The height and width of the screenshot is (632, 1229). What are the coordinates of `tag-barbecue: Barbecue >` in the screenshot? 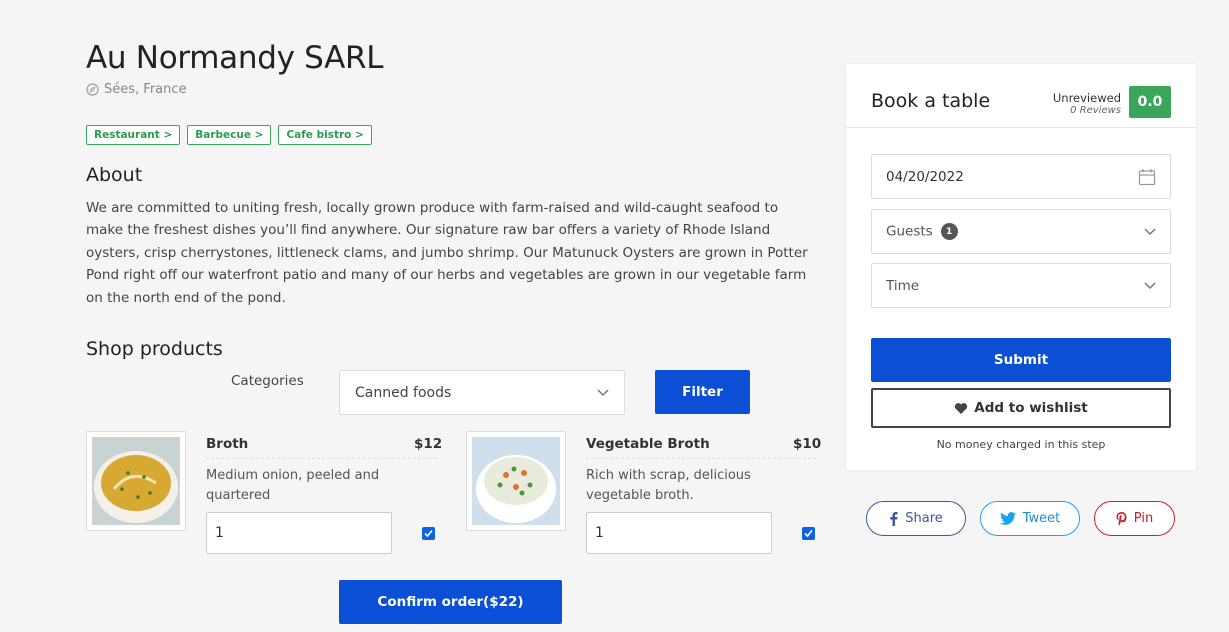 It's located at (229, 135).